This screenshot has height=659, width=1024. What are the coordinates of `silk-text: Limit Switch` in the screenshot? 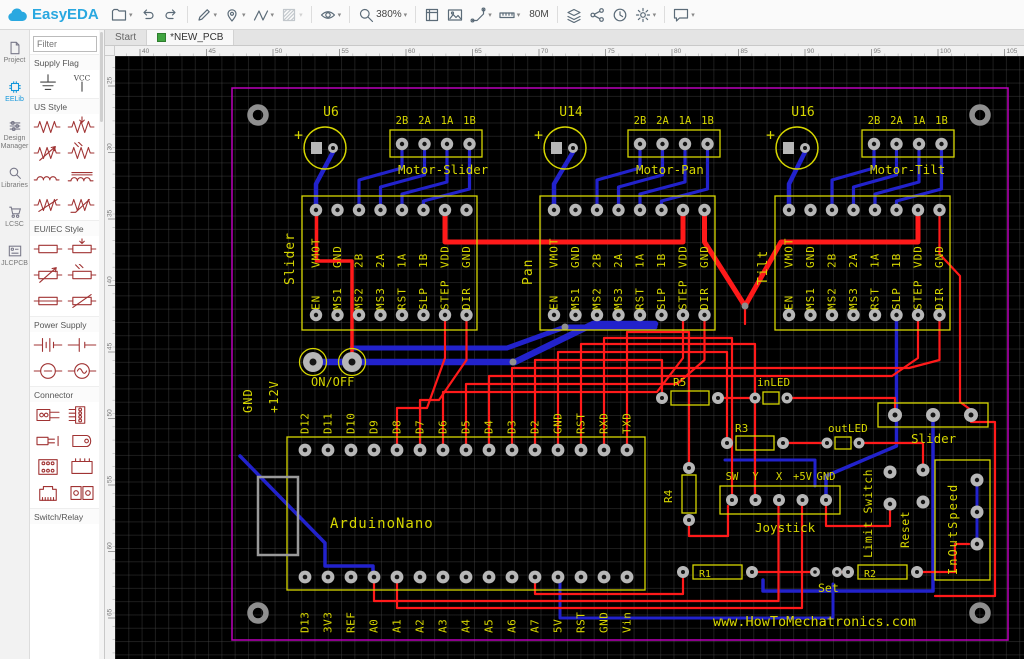 It's located at (868, 513).